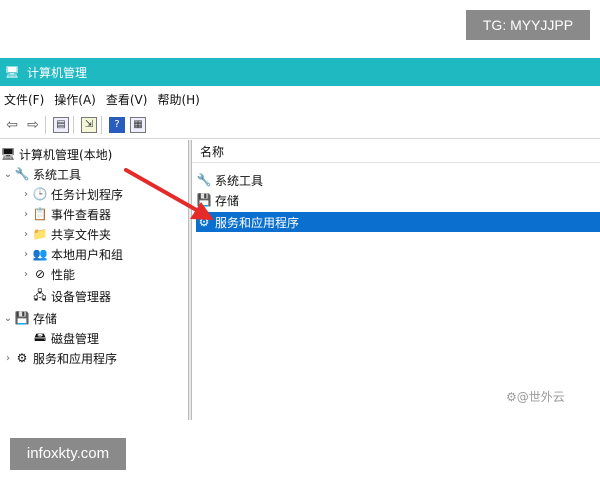  What do you see at coordinates (40, 214) in the screenshot?
I see `event-log-icon: 📋` at bounding box center [40, 214].